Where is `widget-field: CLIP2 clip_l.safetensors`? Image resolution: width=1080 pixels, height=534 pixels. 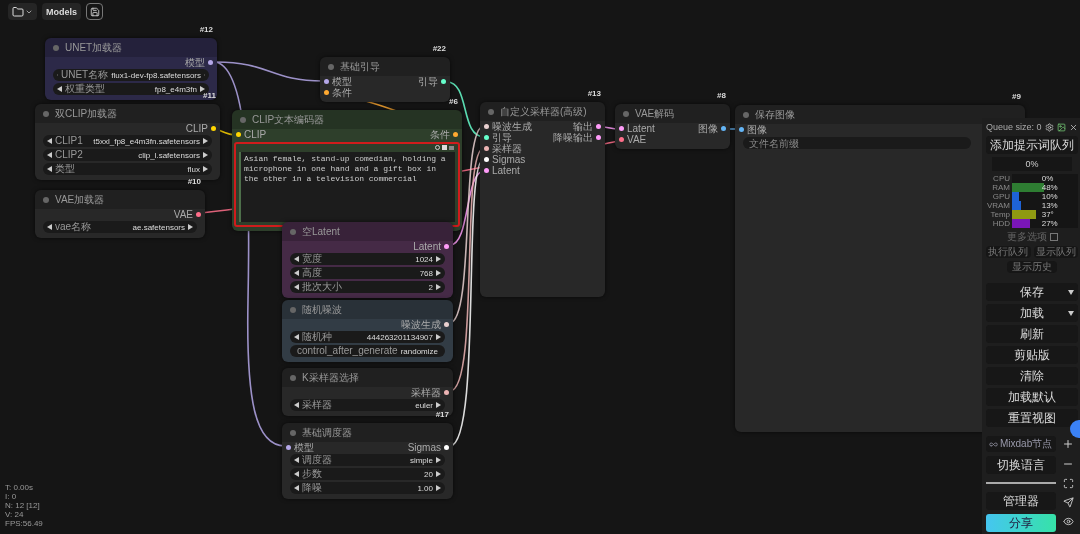 widget-field: CLIP2 clip_l.safetensors is located at coordinates (127, 155).